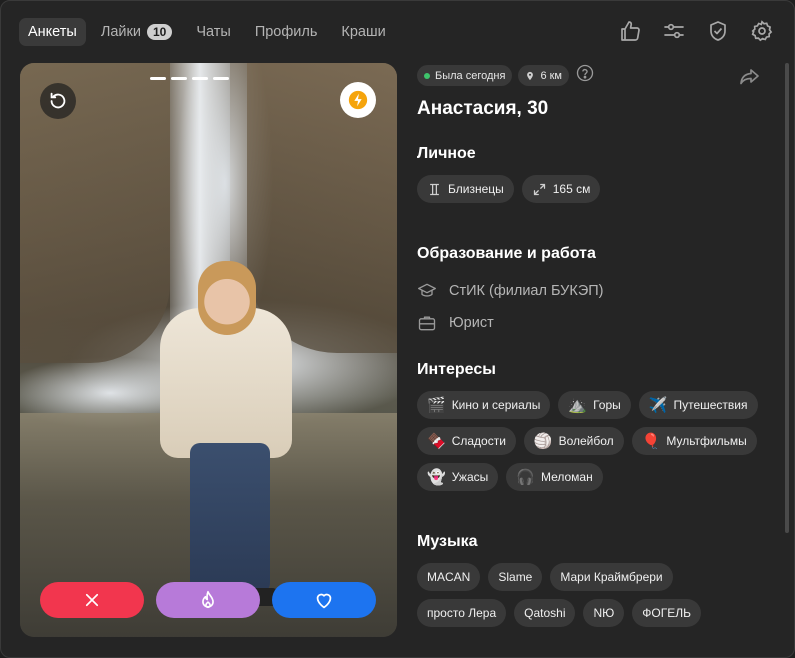 Image resolution: width=795 pixels, height=658 pixels. What do you see at coordinates (651, 441) in the screenshot?
I see `interest-emoji-icon: 🎈` at bounding box center [651, 441].